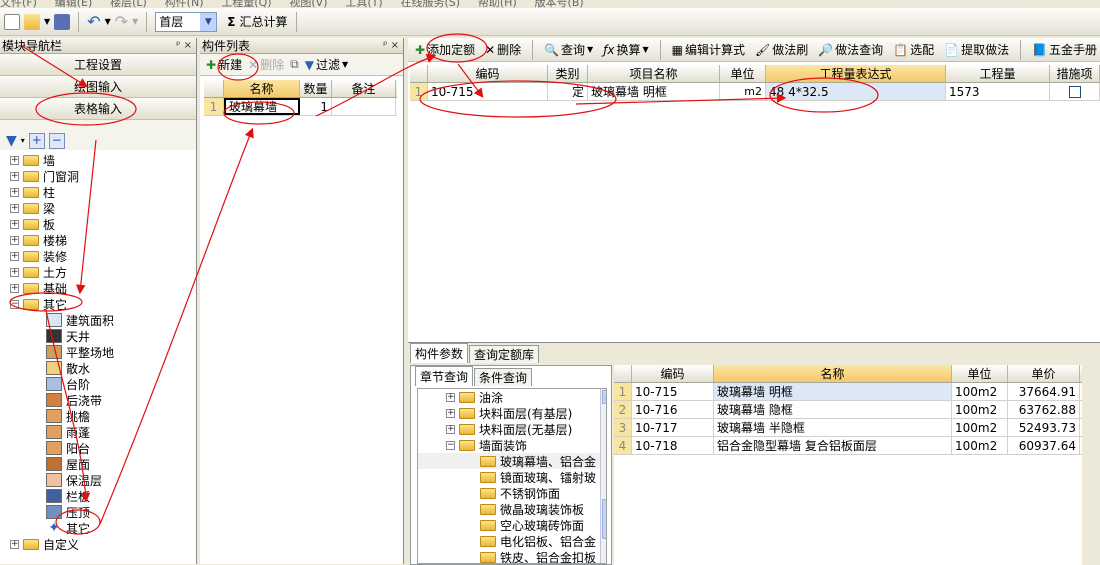 The height and width of the screenshot is (565, 1100). Describe the element at coordinates (14, 304) in the screenshot. I see `collapse-icon: −` at that location.